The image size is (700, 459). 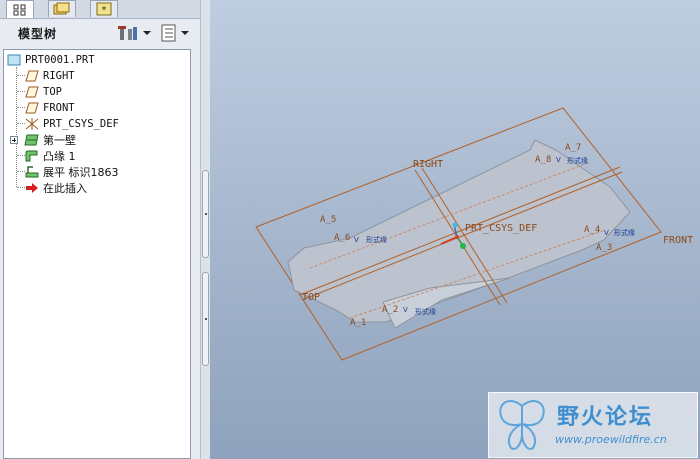 I want to click on axis-label: A_8, so click(x=543, y=160).